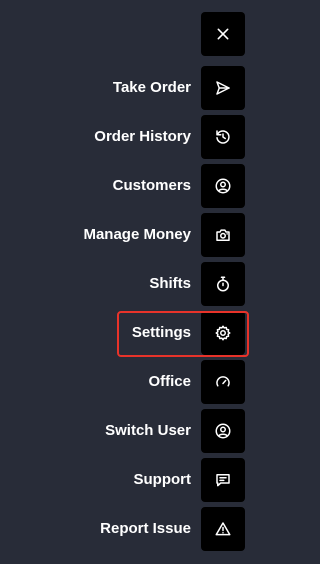 Image resolution: width=320 pixels, height=564 pixels. I want to click on menu-item-label: Manage Money, so click(137, 234).